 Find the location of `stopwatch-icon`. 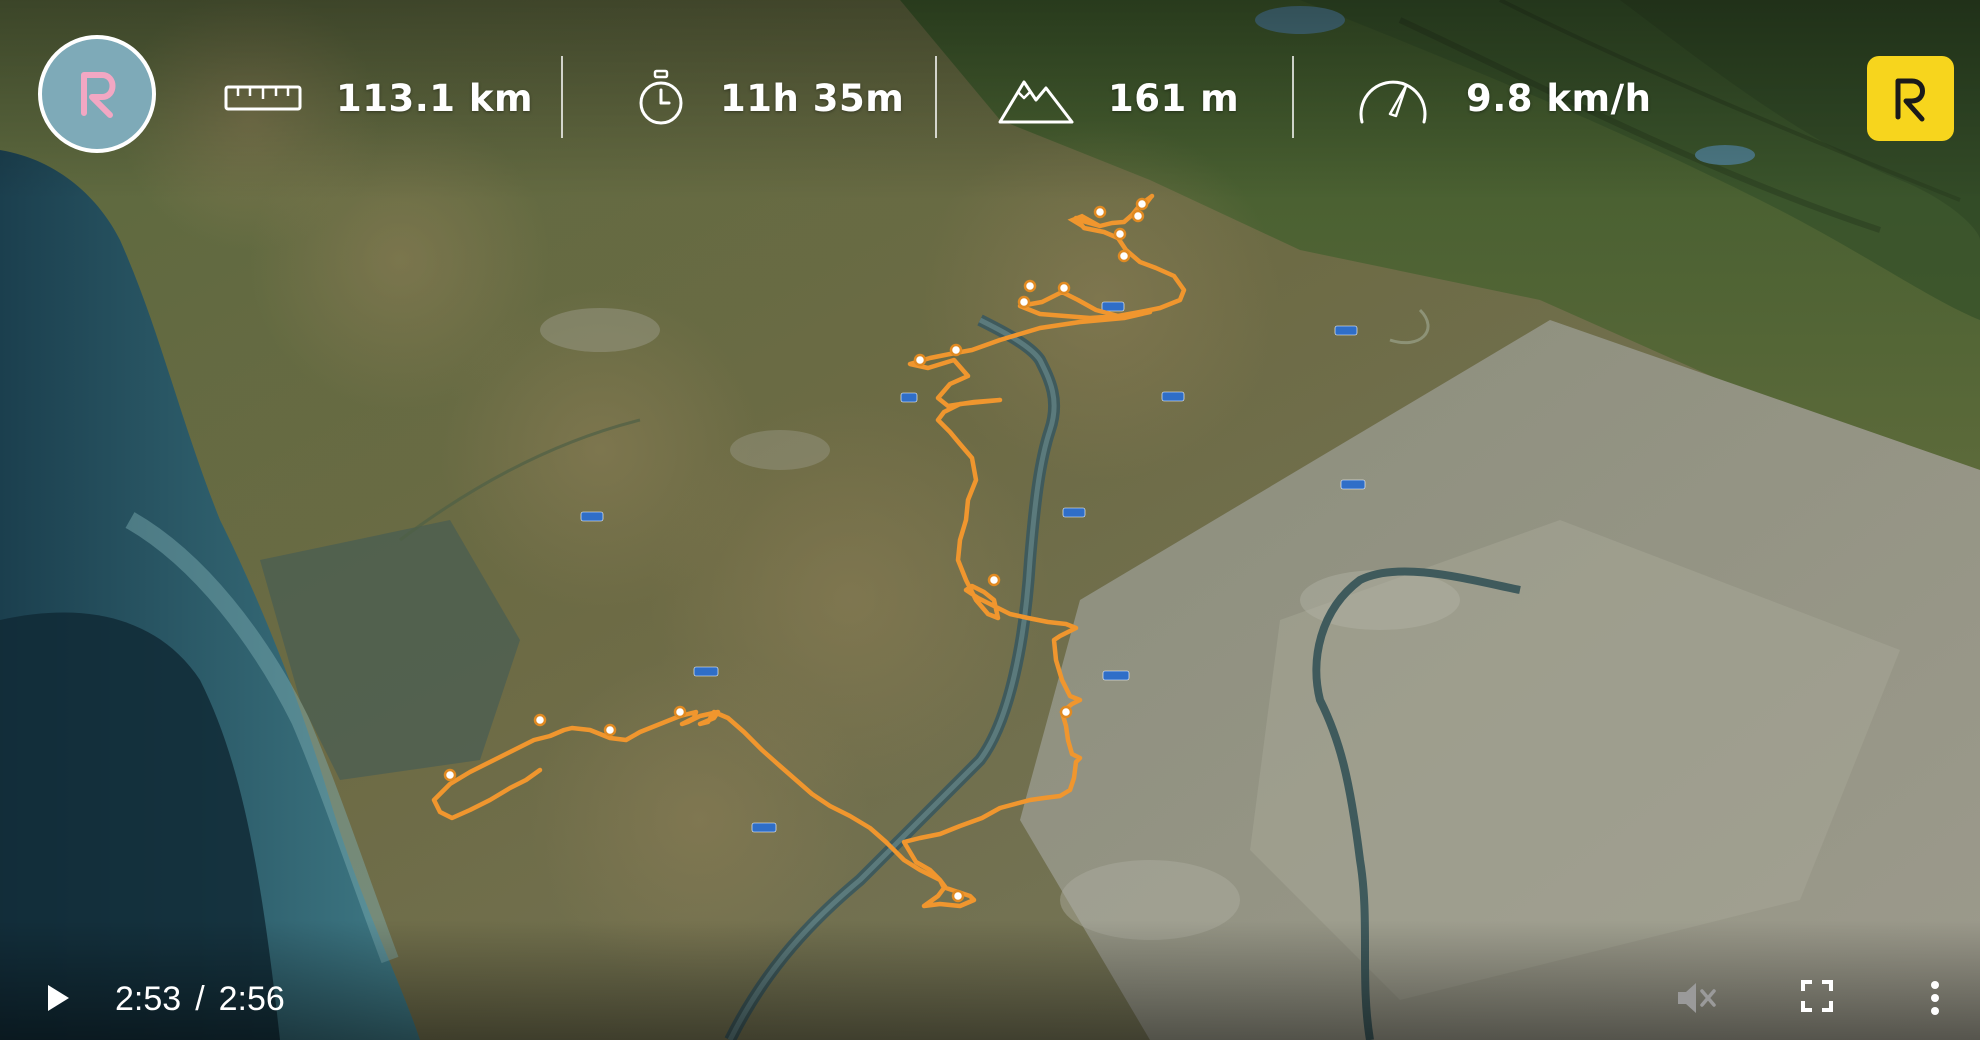

stopwatch-icon is located at coordinates (661, 98).